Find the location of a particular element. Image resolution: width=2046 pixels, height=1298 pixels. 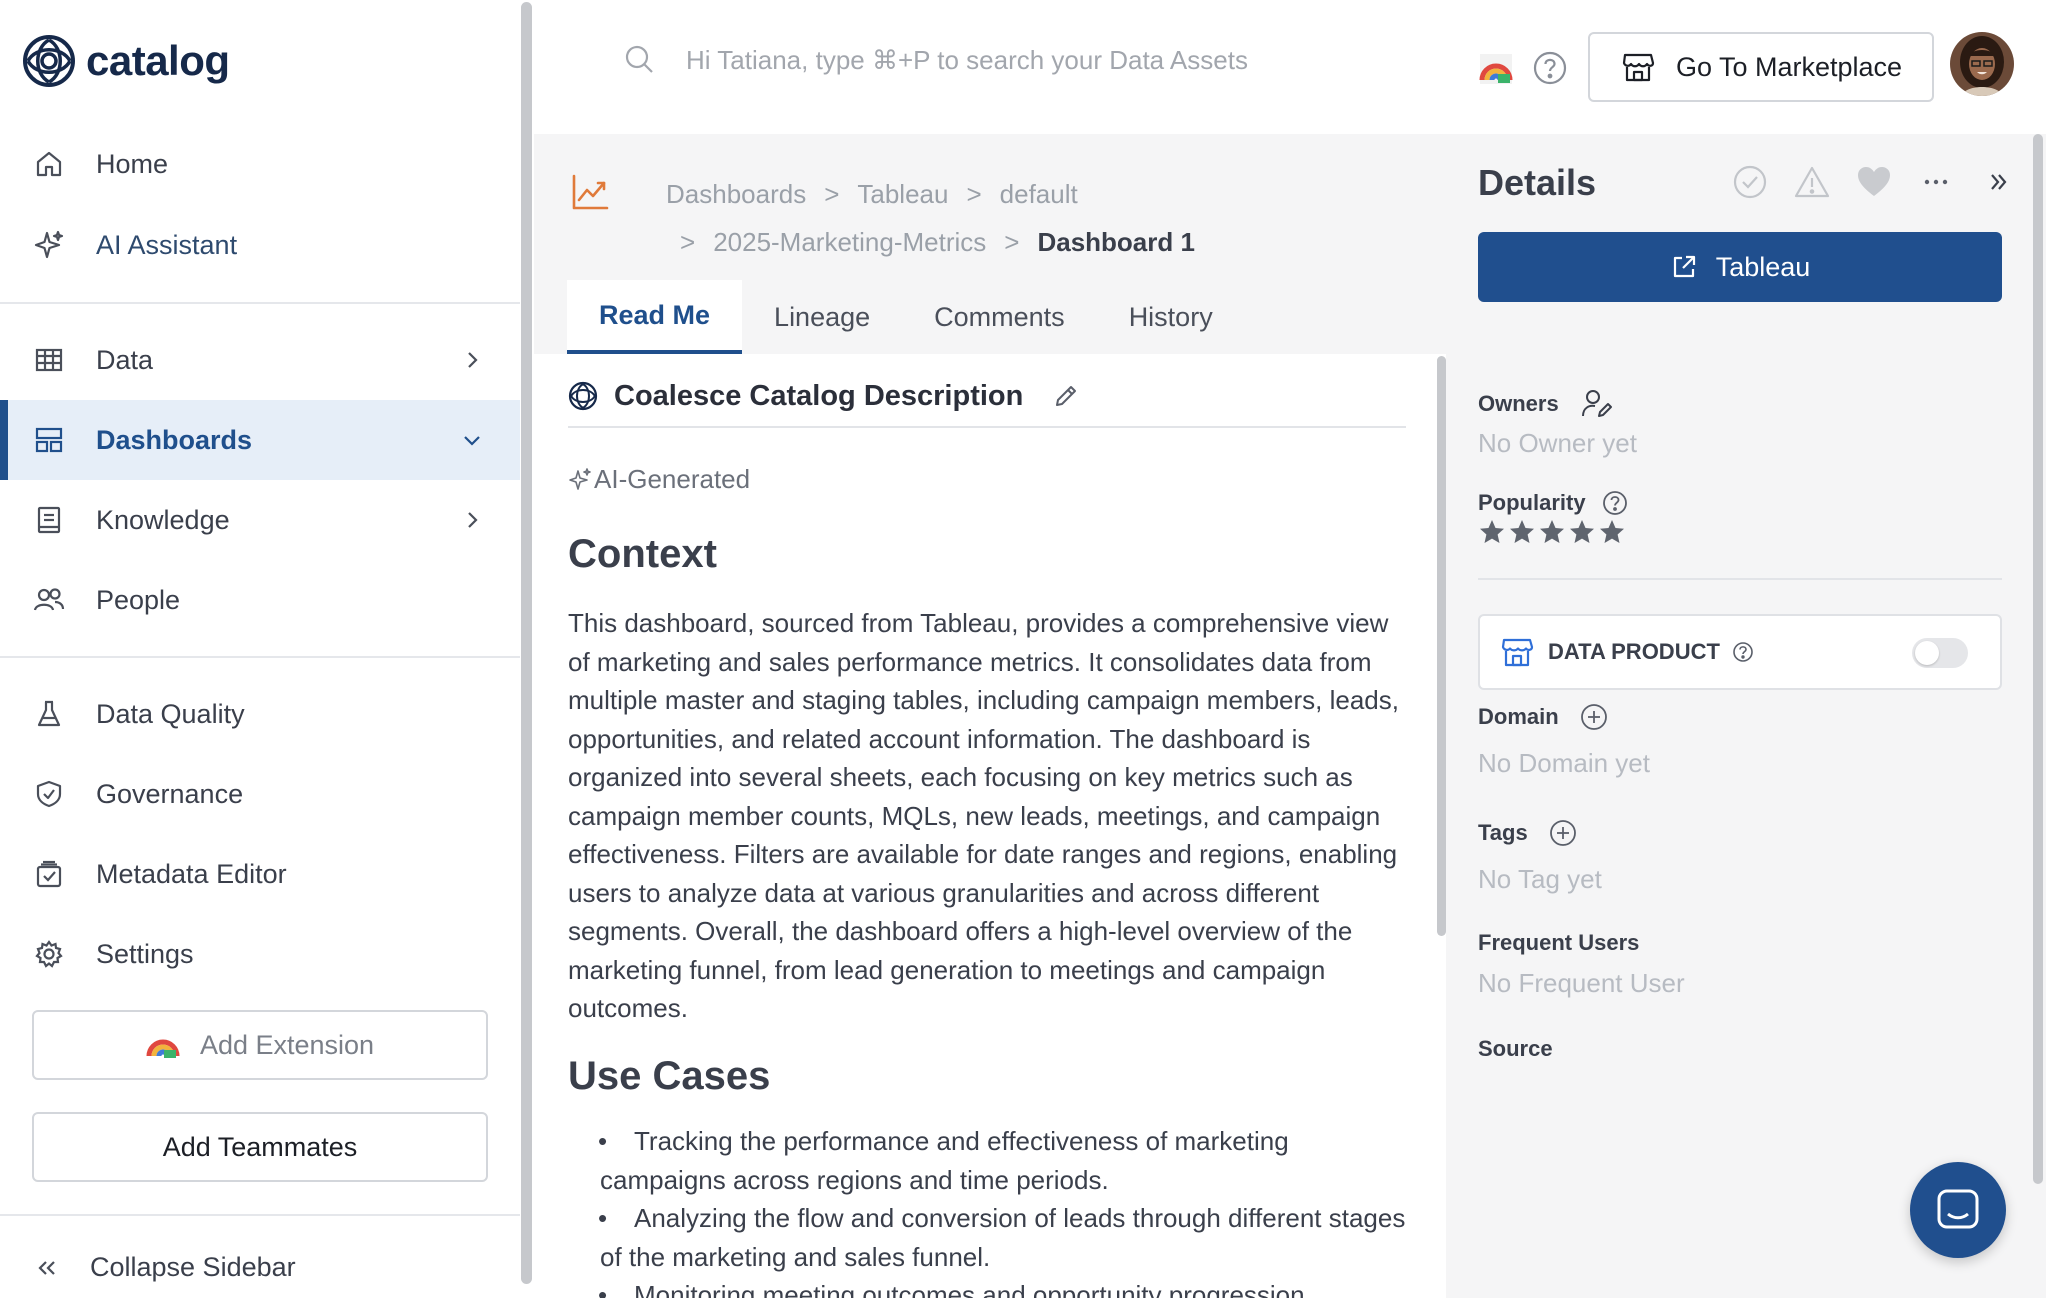

sidebar-item-label: People is located at coordinates (138, 599).